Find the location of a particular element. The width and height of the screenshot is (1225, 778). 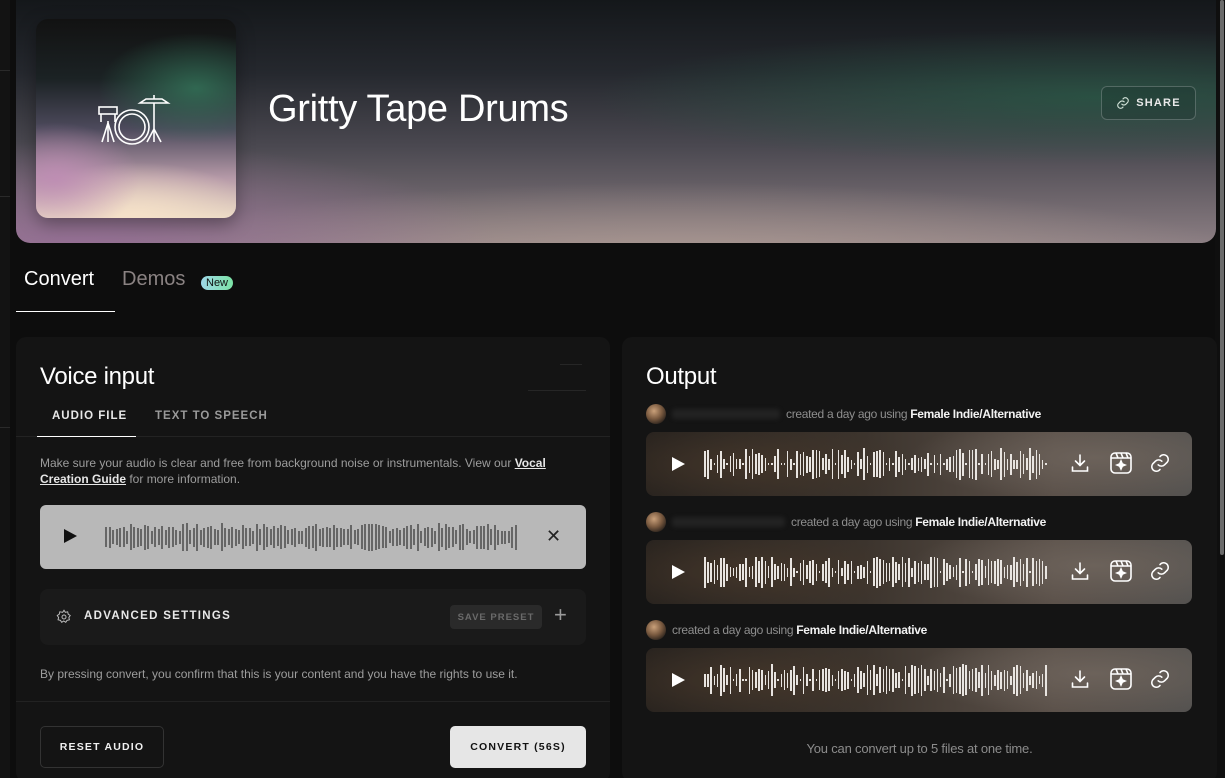

save-preset-button: SAVE PRESET is located at coordinates (496, 617).